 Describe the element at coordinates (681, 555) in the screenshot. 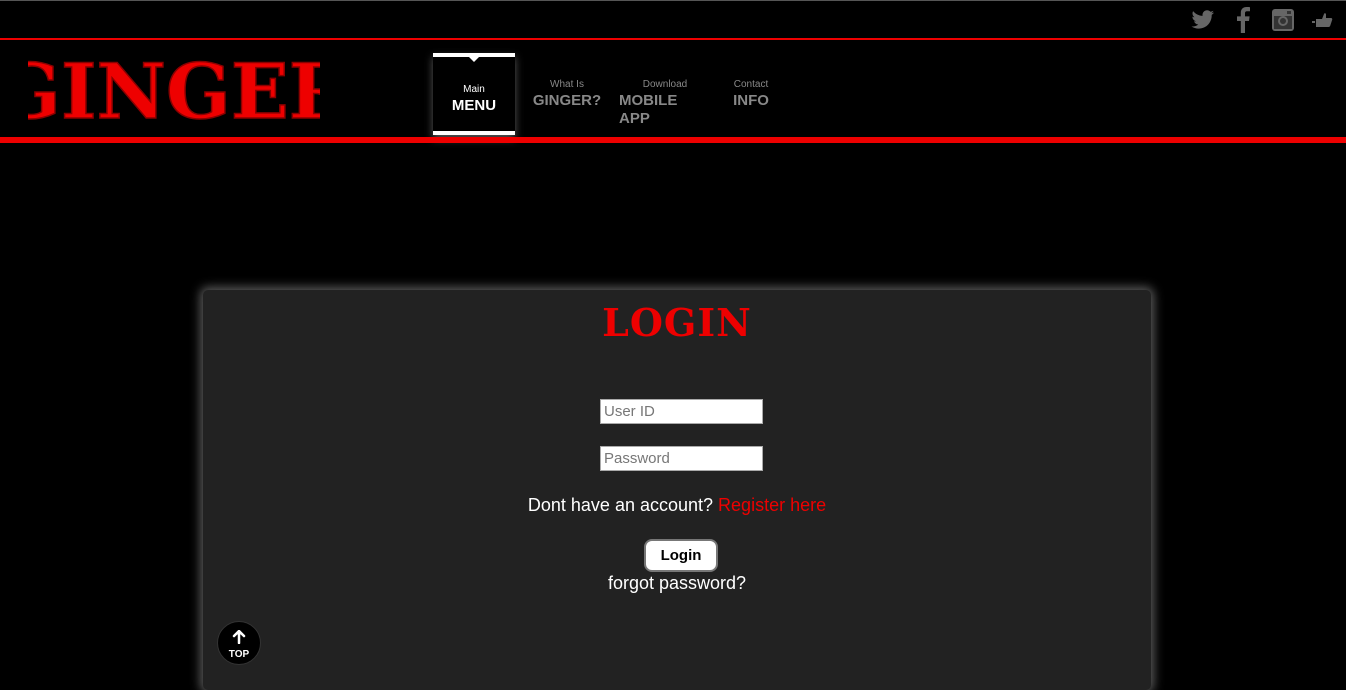

I see `login-button: Login` at that location.